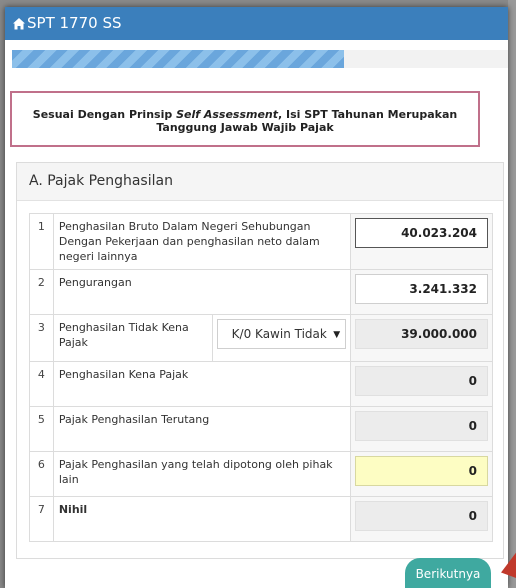 The height and width of the screenshot is (588, 516). What do you see at coordinates (41, 338) in the screenshot?
I see `row-number: 3` at bounding box center [41, 338].